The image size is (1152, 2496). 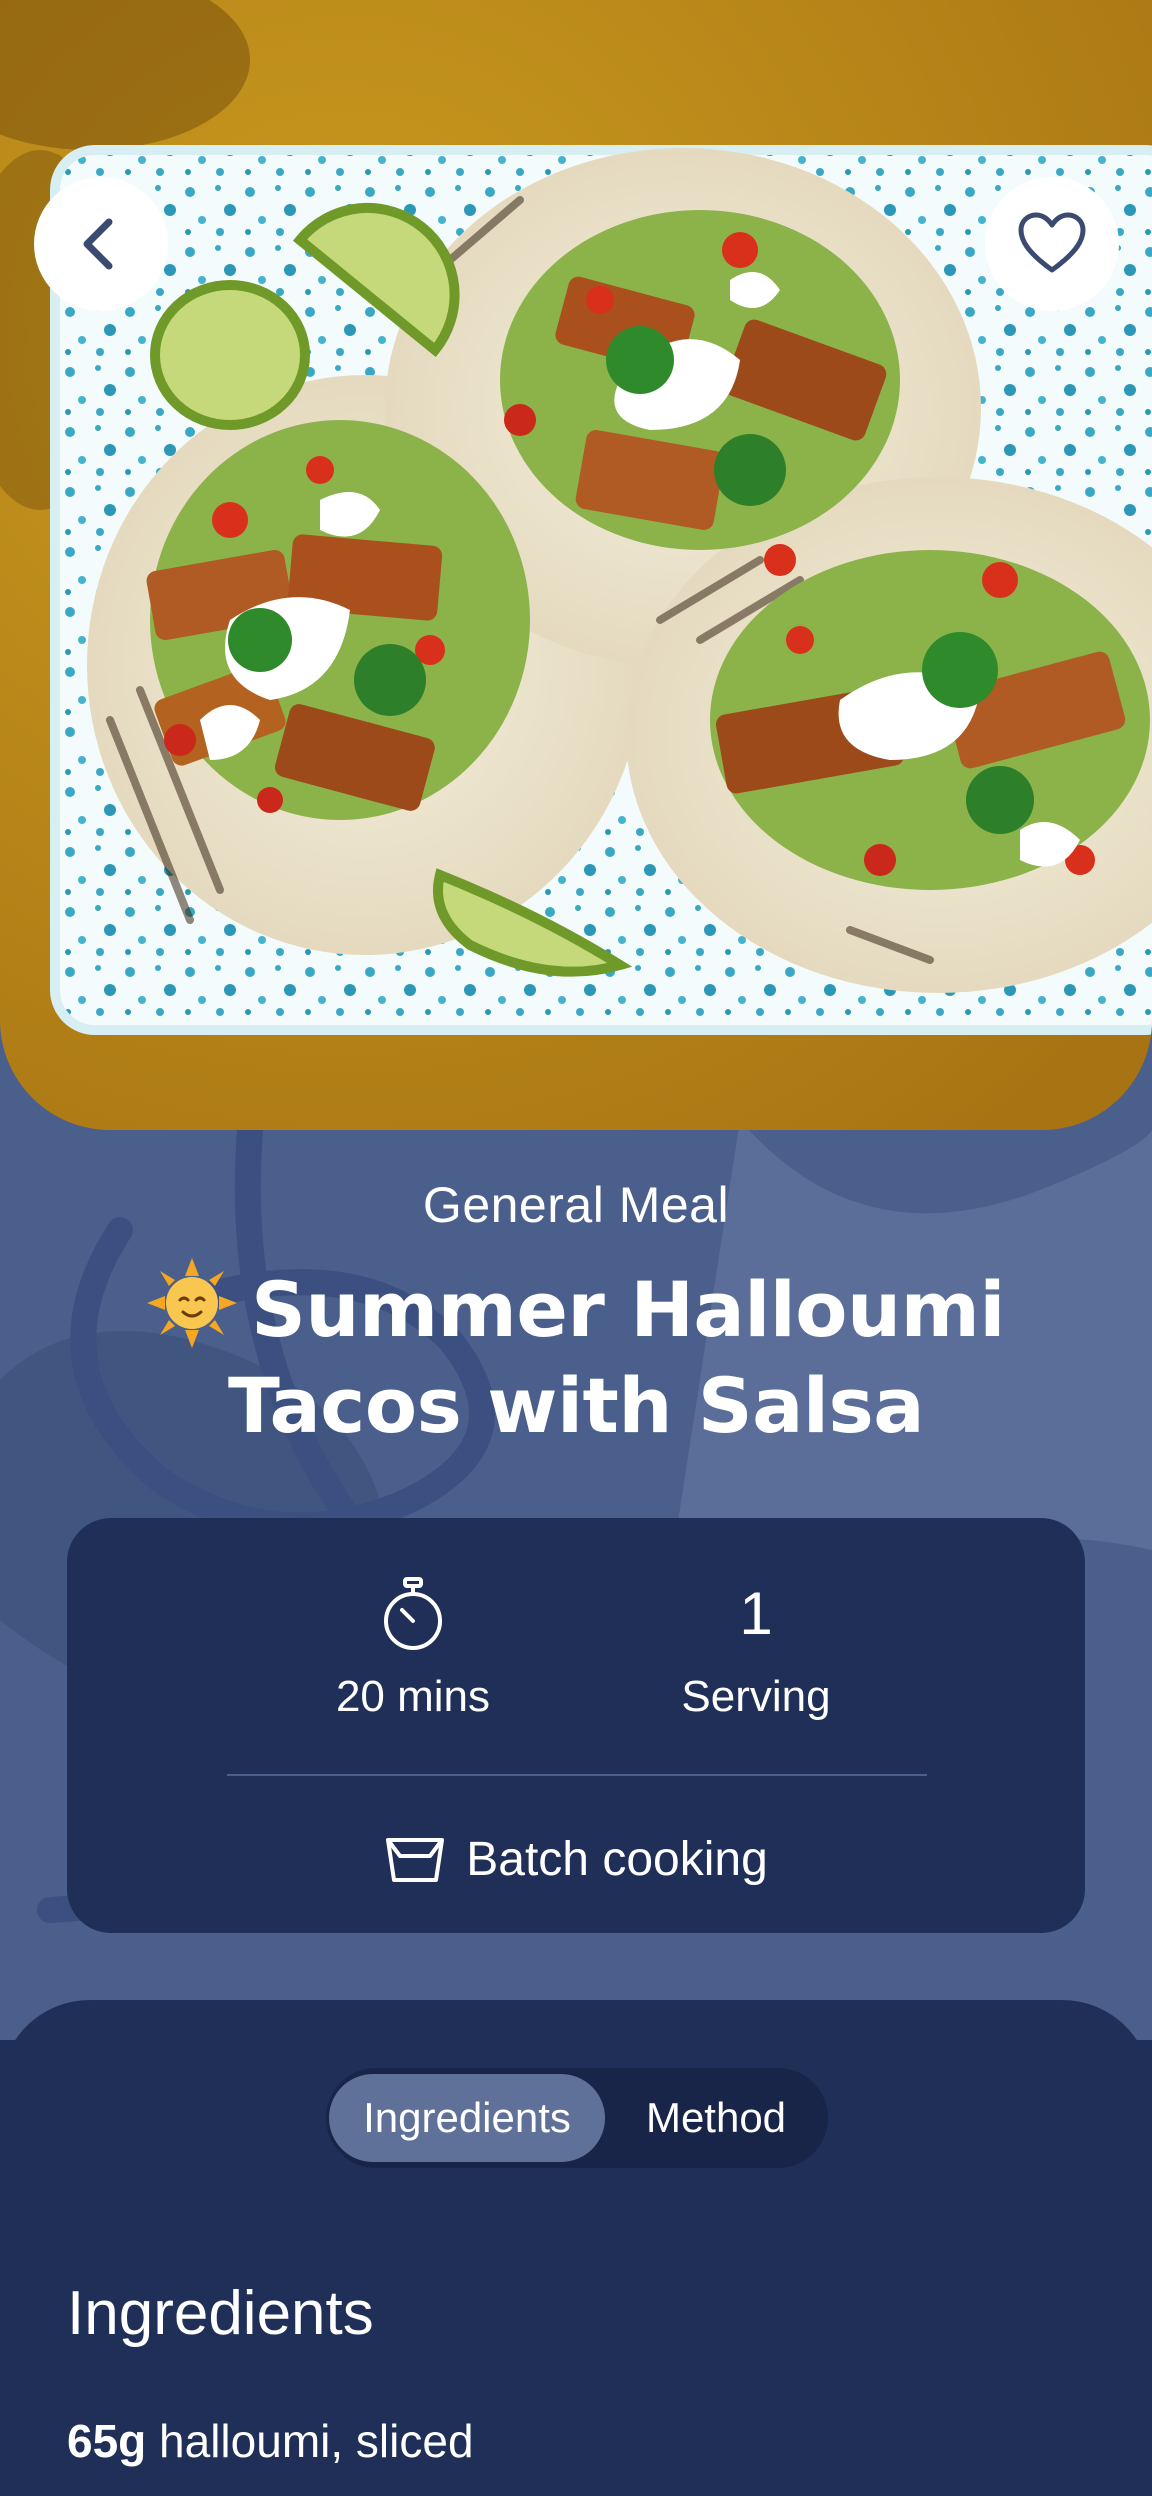 I want to click on container-icon, so click(x=415, y=1860).